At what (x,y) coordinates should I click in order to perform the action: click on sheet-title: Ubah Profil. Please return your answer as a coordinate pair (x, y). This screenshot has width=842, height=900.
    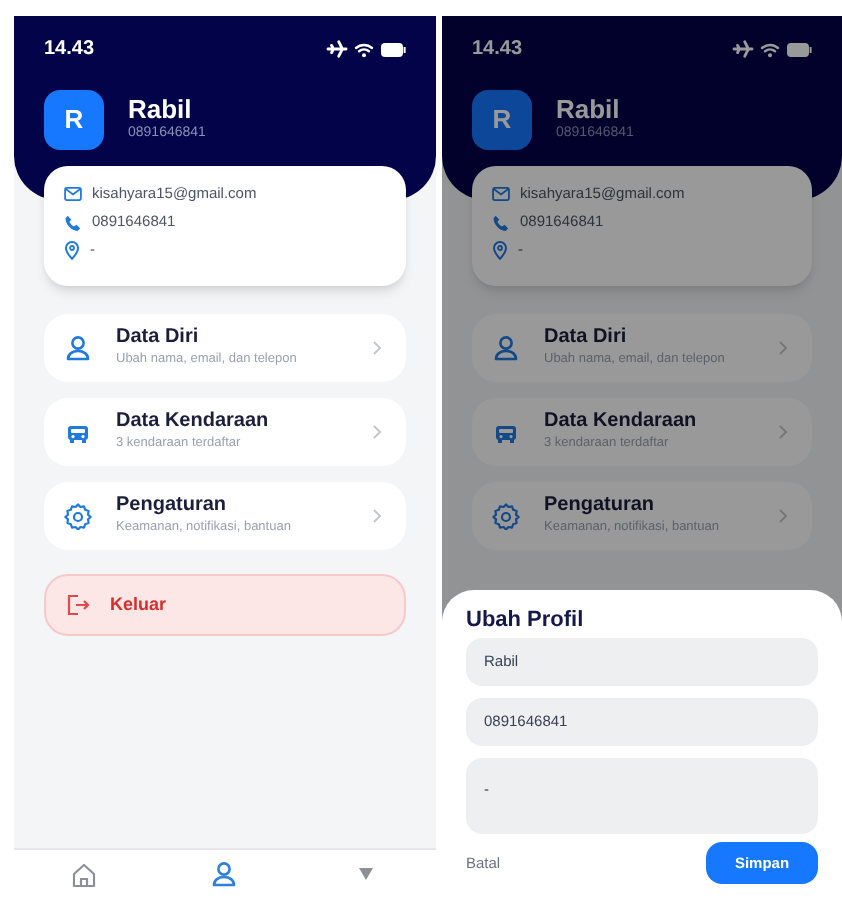
    Looking at the image, I should click on (525, 620).